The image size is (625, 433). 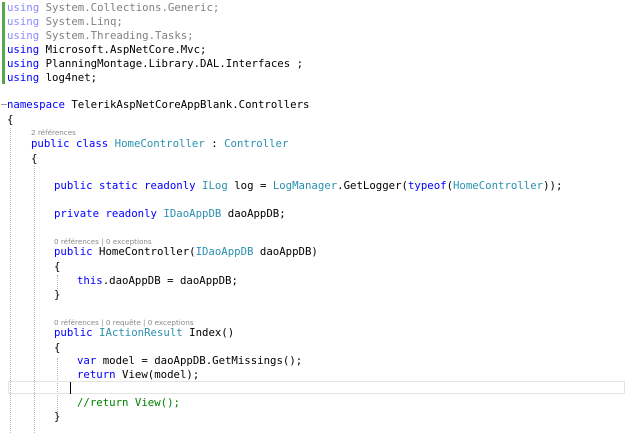 I want to click on type-name: LogManager, so click(x=305, y=185).